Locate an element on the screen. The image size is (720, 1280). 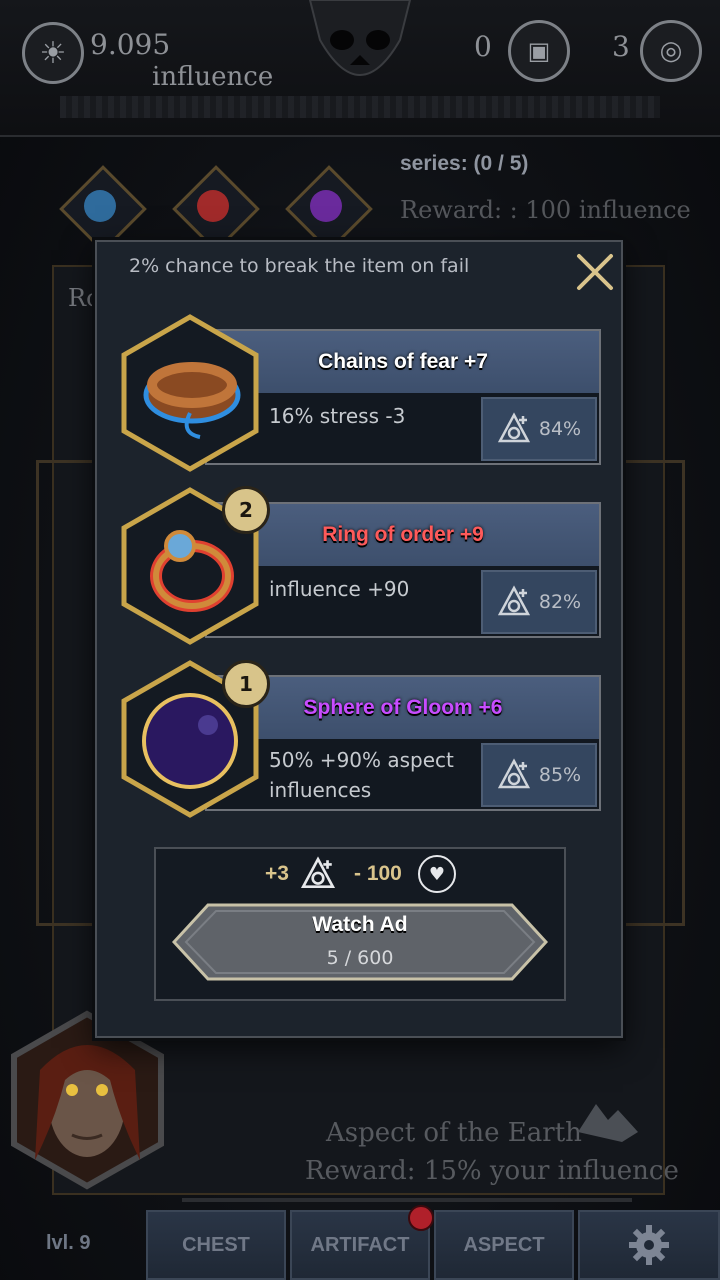
item-row: Chains of fear +7 16% stress -3 84% is located at coordinates (403, 397).